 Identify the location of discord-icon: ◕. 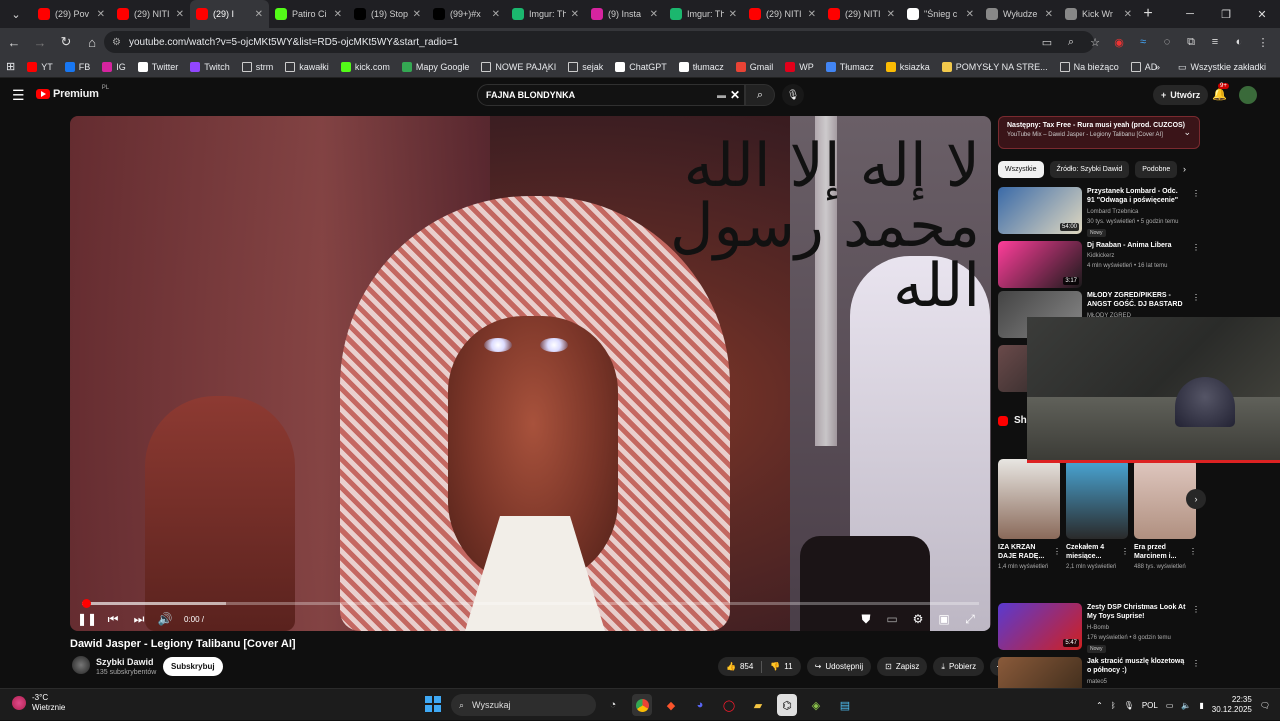
(700, 705).